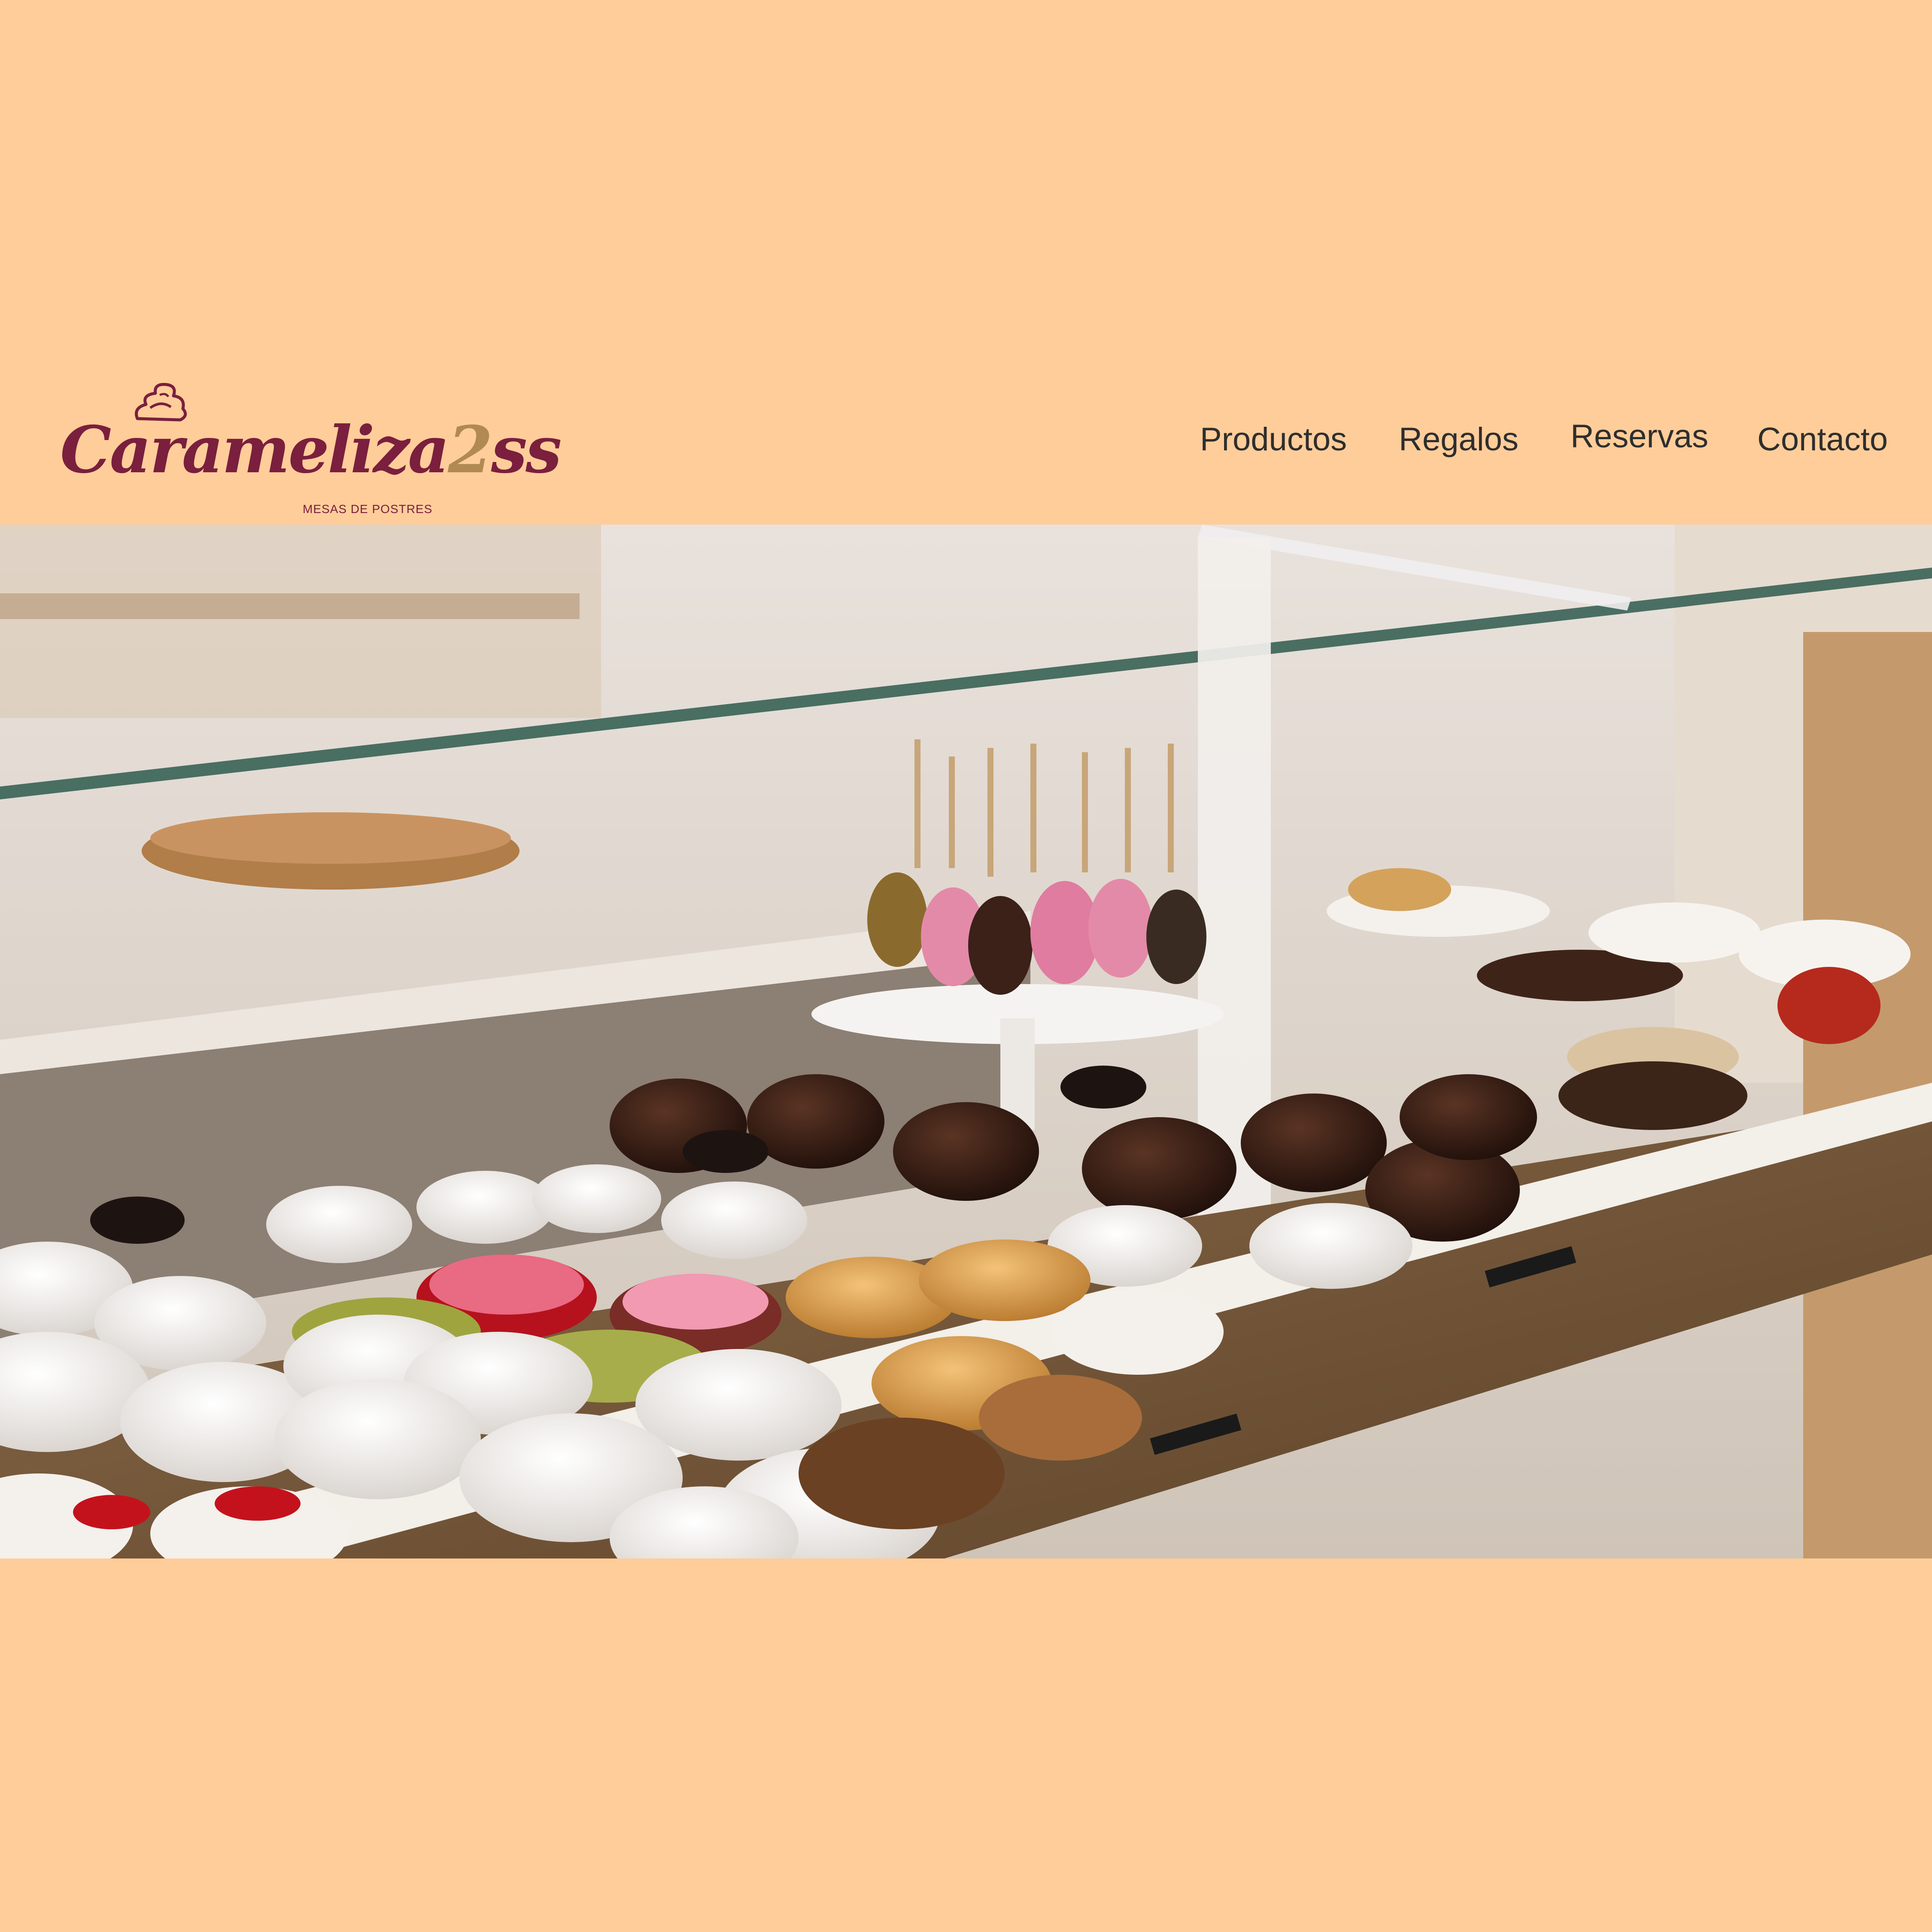  I want to click on nav-link-contacto: Contacto, so click(1822, 440).